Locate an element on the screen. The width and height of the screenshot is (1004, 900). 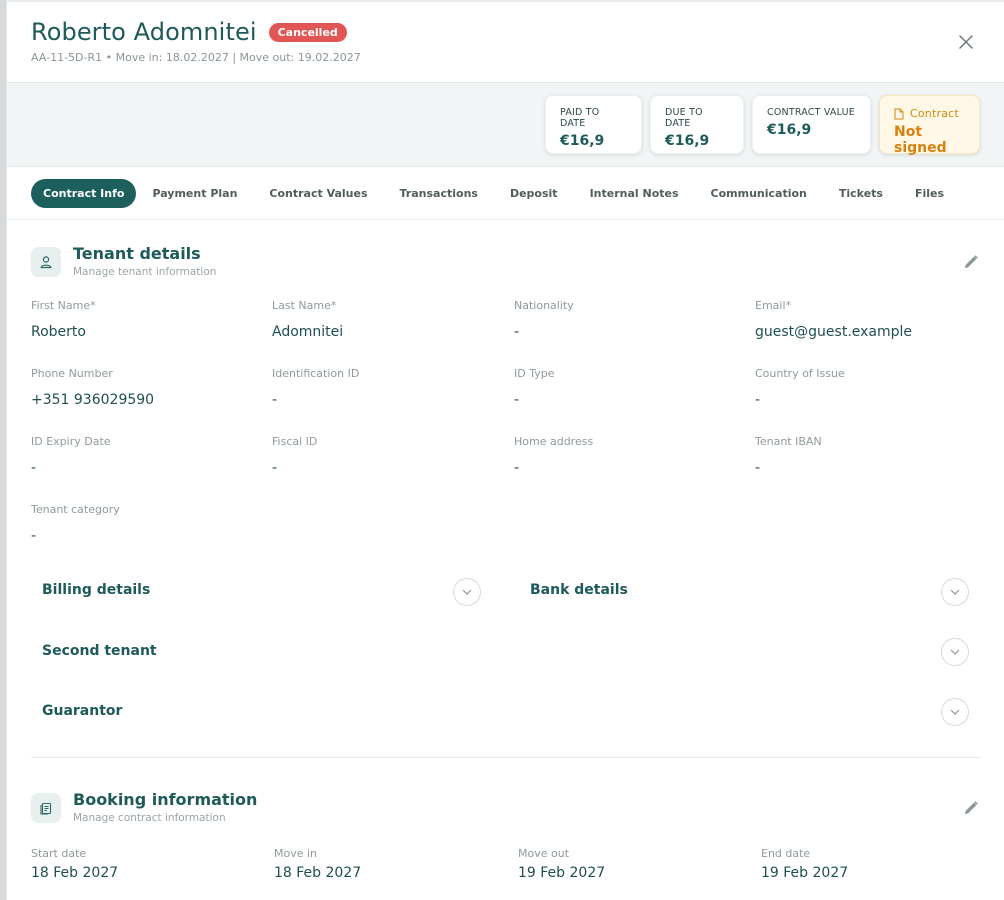
end-date-field: End date 19 Feb 2027 is located at coordinates (871, 872).